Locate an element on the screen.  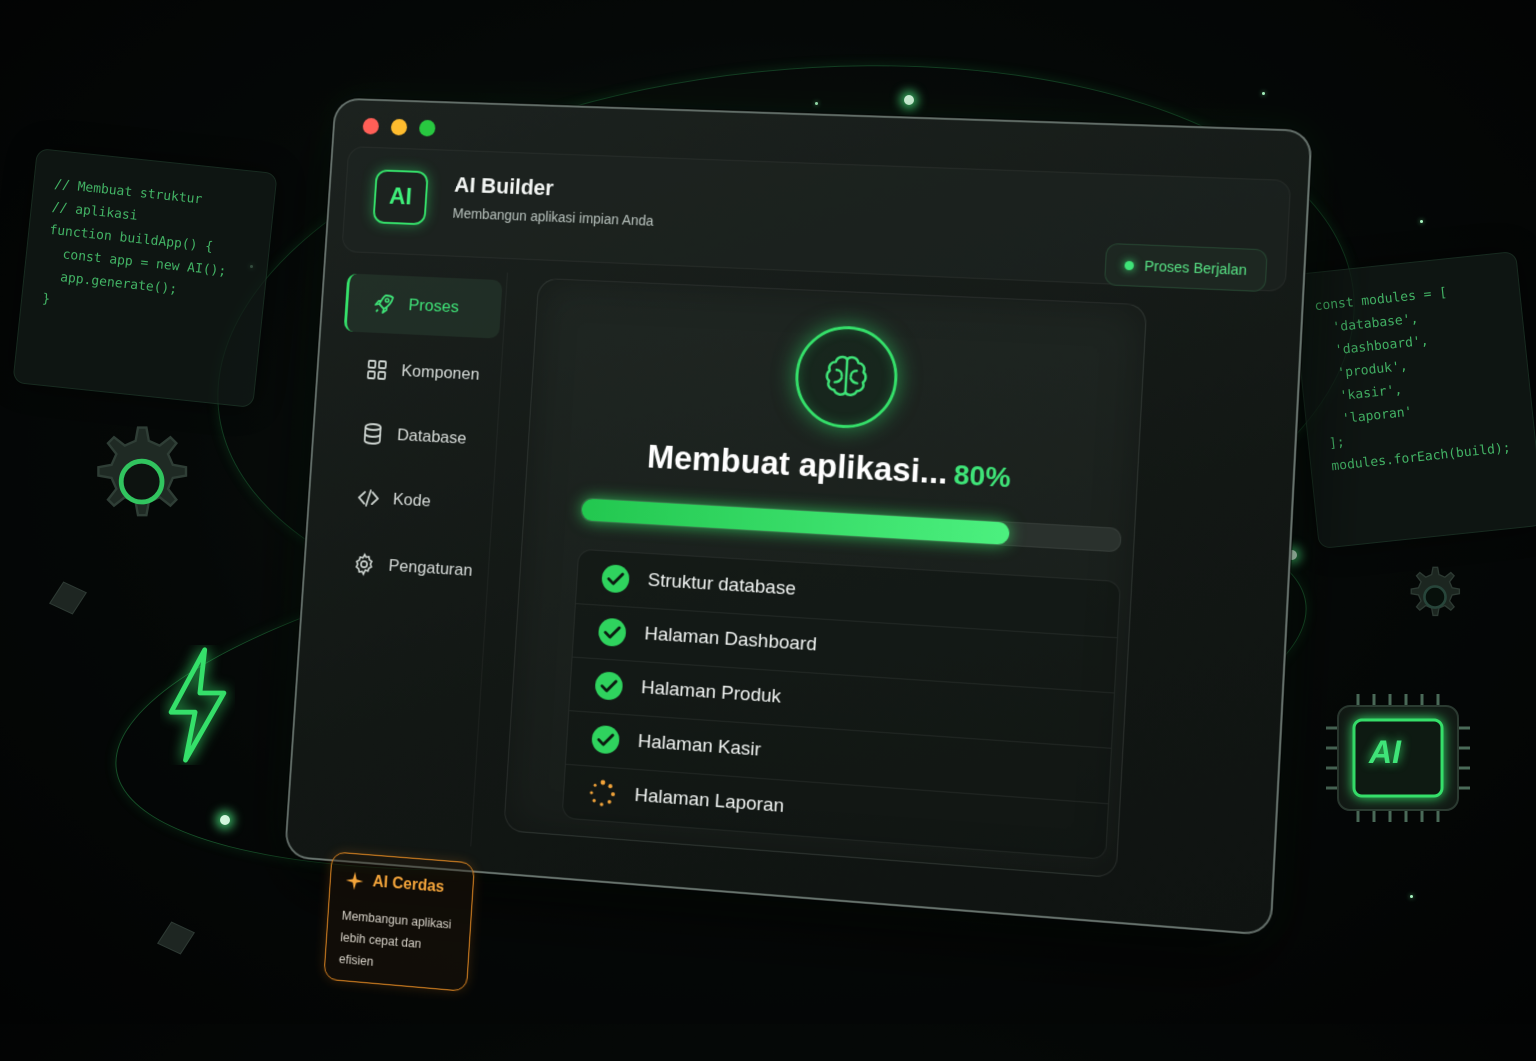
progress-bar is located at coordinates (851, 525).